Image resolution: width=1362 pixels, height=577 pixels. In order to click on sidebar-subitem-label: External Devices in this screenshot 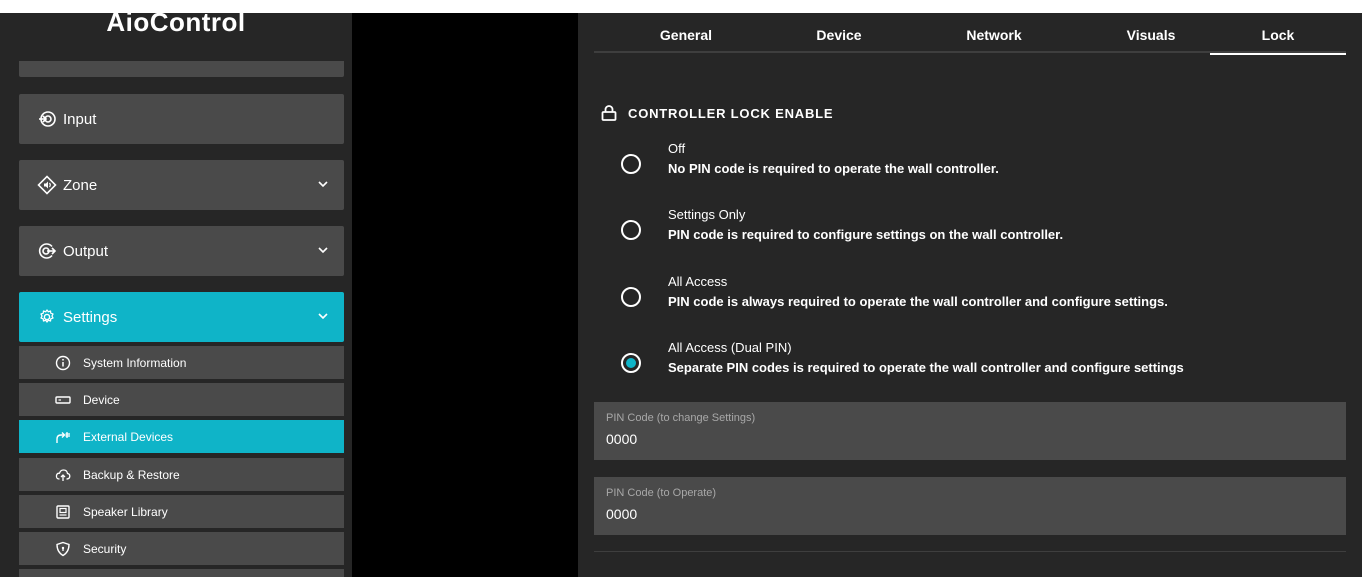, I will do `click(128, 436)`.